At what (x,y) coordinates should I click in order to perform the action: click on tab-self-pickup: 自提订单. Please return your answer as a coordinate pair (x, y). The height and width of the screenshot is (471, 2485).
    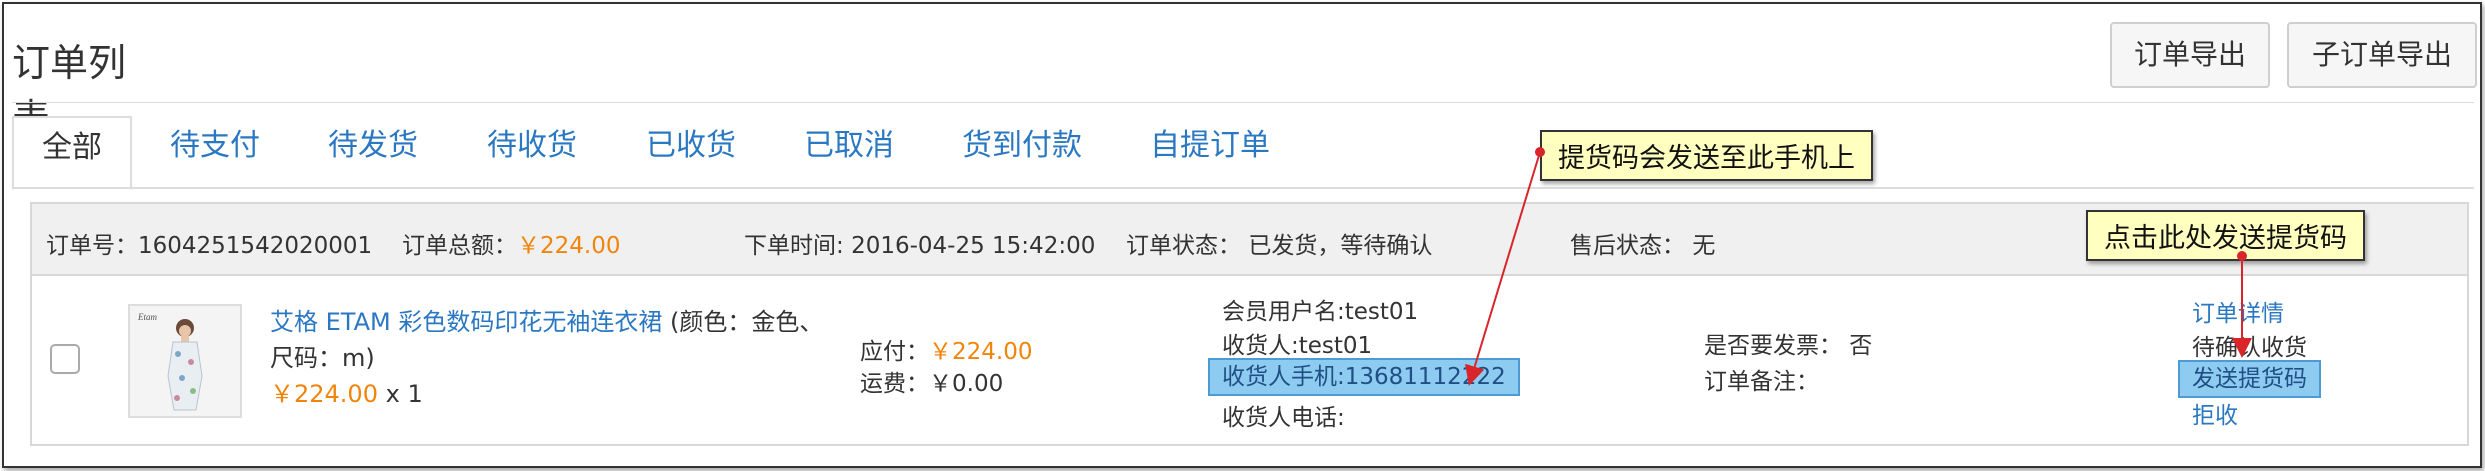
    Looking at the image, I should click on (1210, 152).